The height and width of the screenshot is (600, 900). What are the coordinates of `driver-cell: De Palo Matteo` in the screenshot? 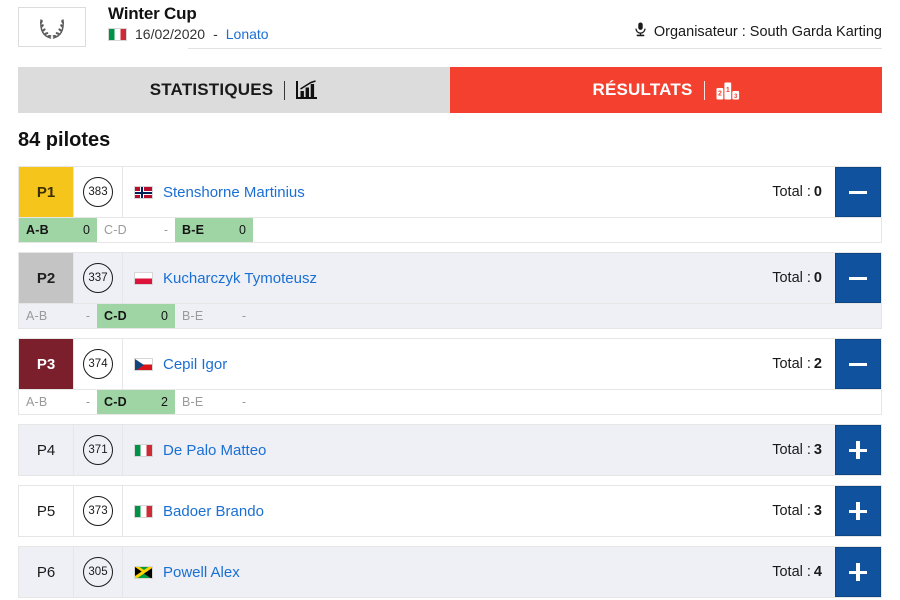 It's located at (447, 450).